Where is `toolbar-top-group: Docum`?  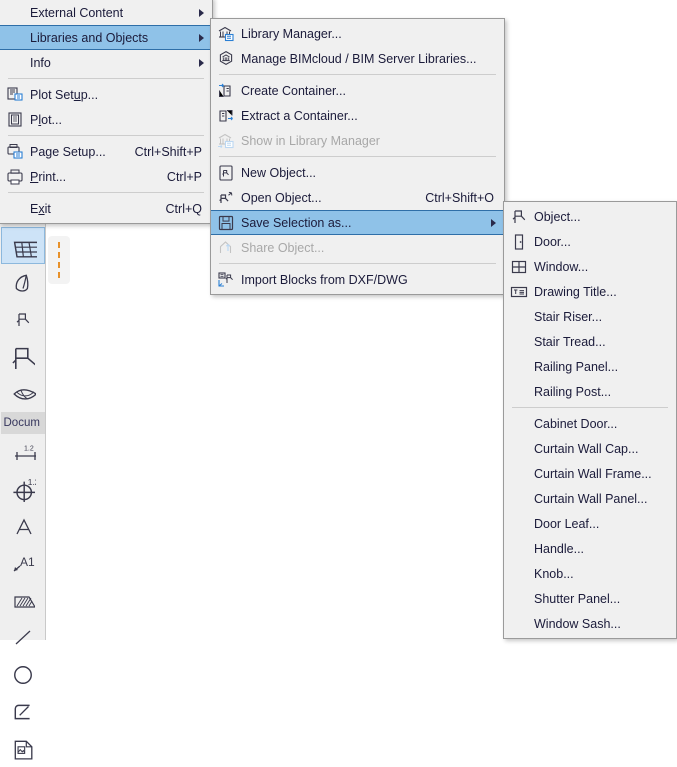 toolbar-top-group: Docum is located at coordinates (22, 312).